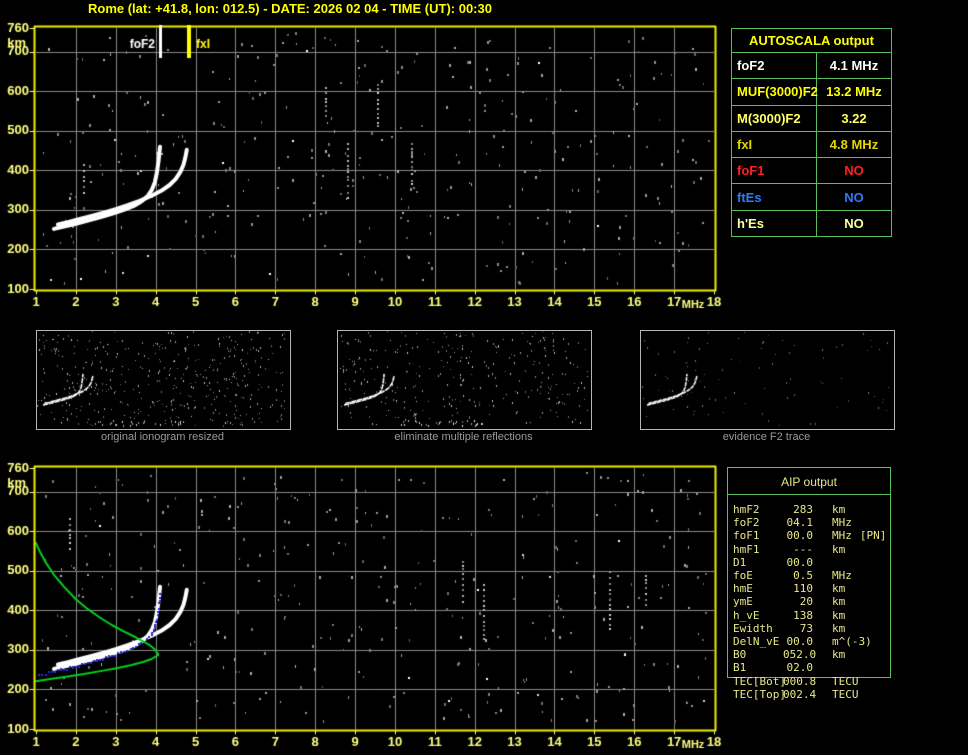 This screenshot has width=968, height=755. I want to click on aip-row-hmf2: hmF2 283 km, so click(812, 509).